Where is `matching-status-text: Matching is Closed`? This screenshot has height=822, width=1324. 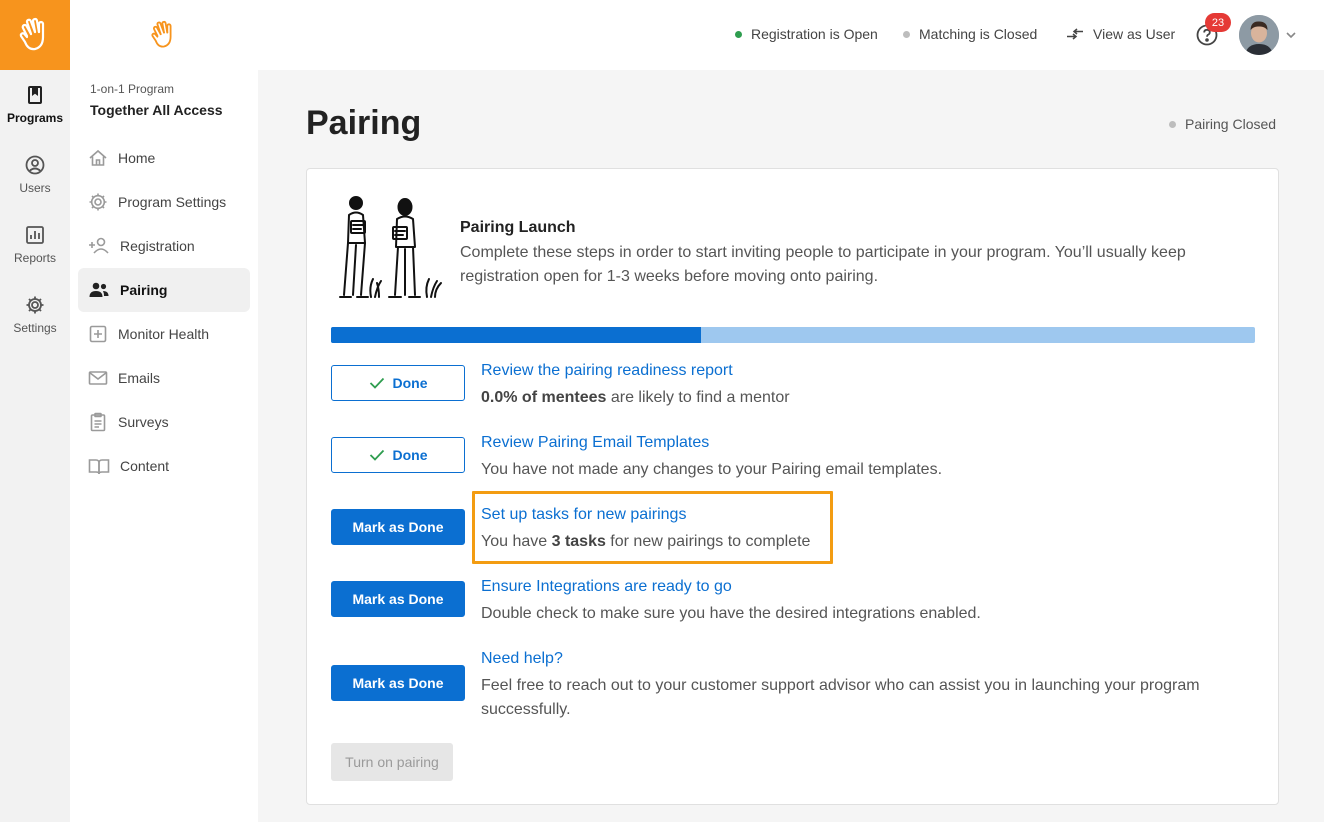
matching-status-text: Matching is Closed is located at coordinates (978, 34).